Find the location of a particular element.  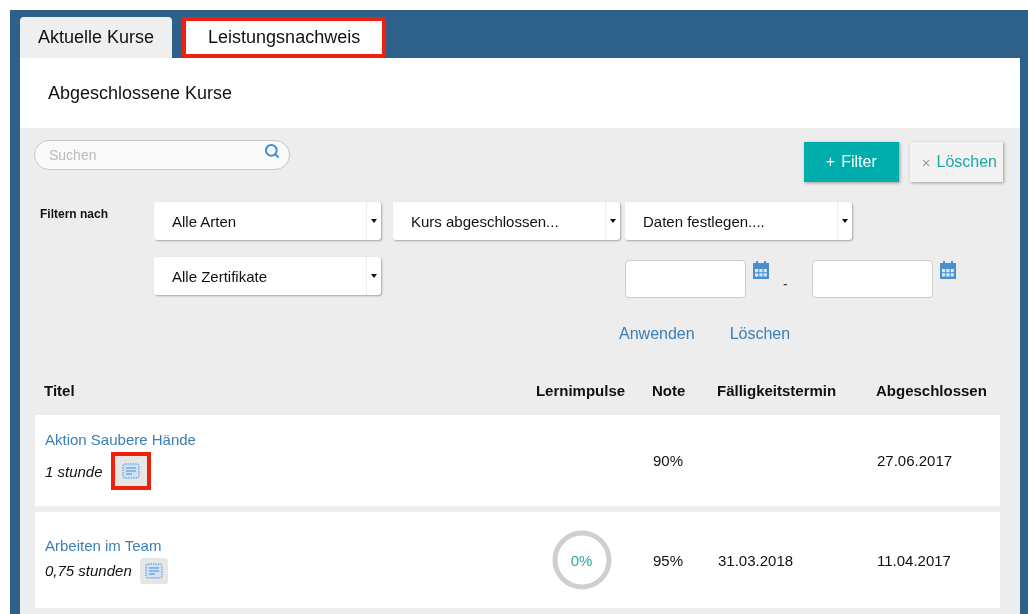

course-link: Aktion Saubere Hände is located at coordinates (277, 439).